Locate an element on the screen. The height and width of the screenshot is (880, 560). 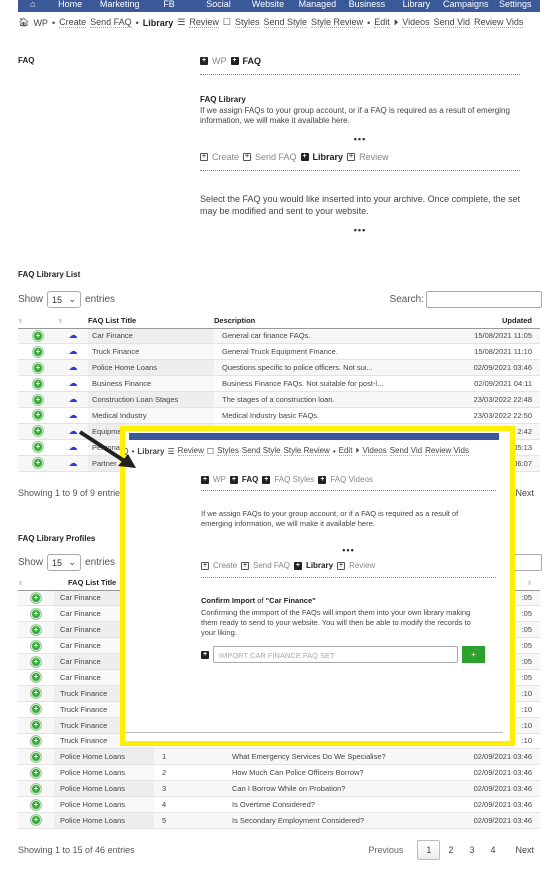
nav-business: Business is located at coordinates (366, 4).